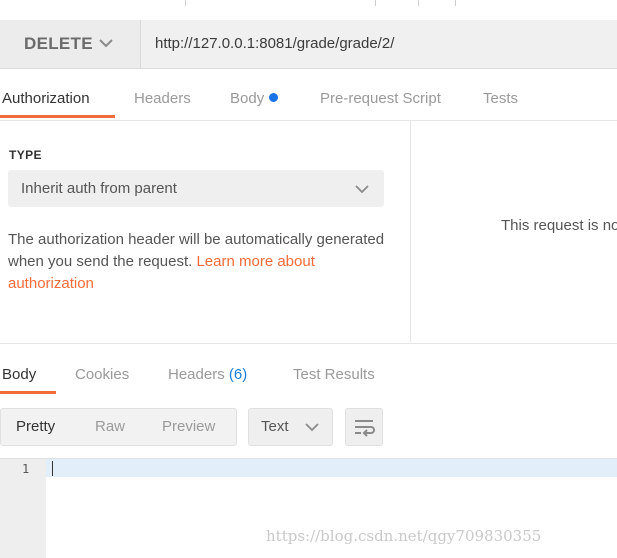 The image size is (617, 558). I want to click on tab-tests: Tests, so click(500, 98).